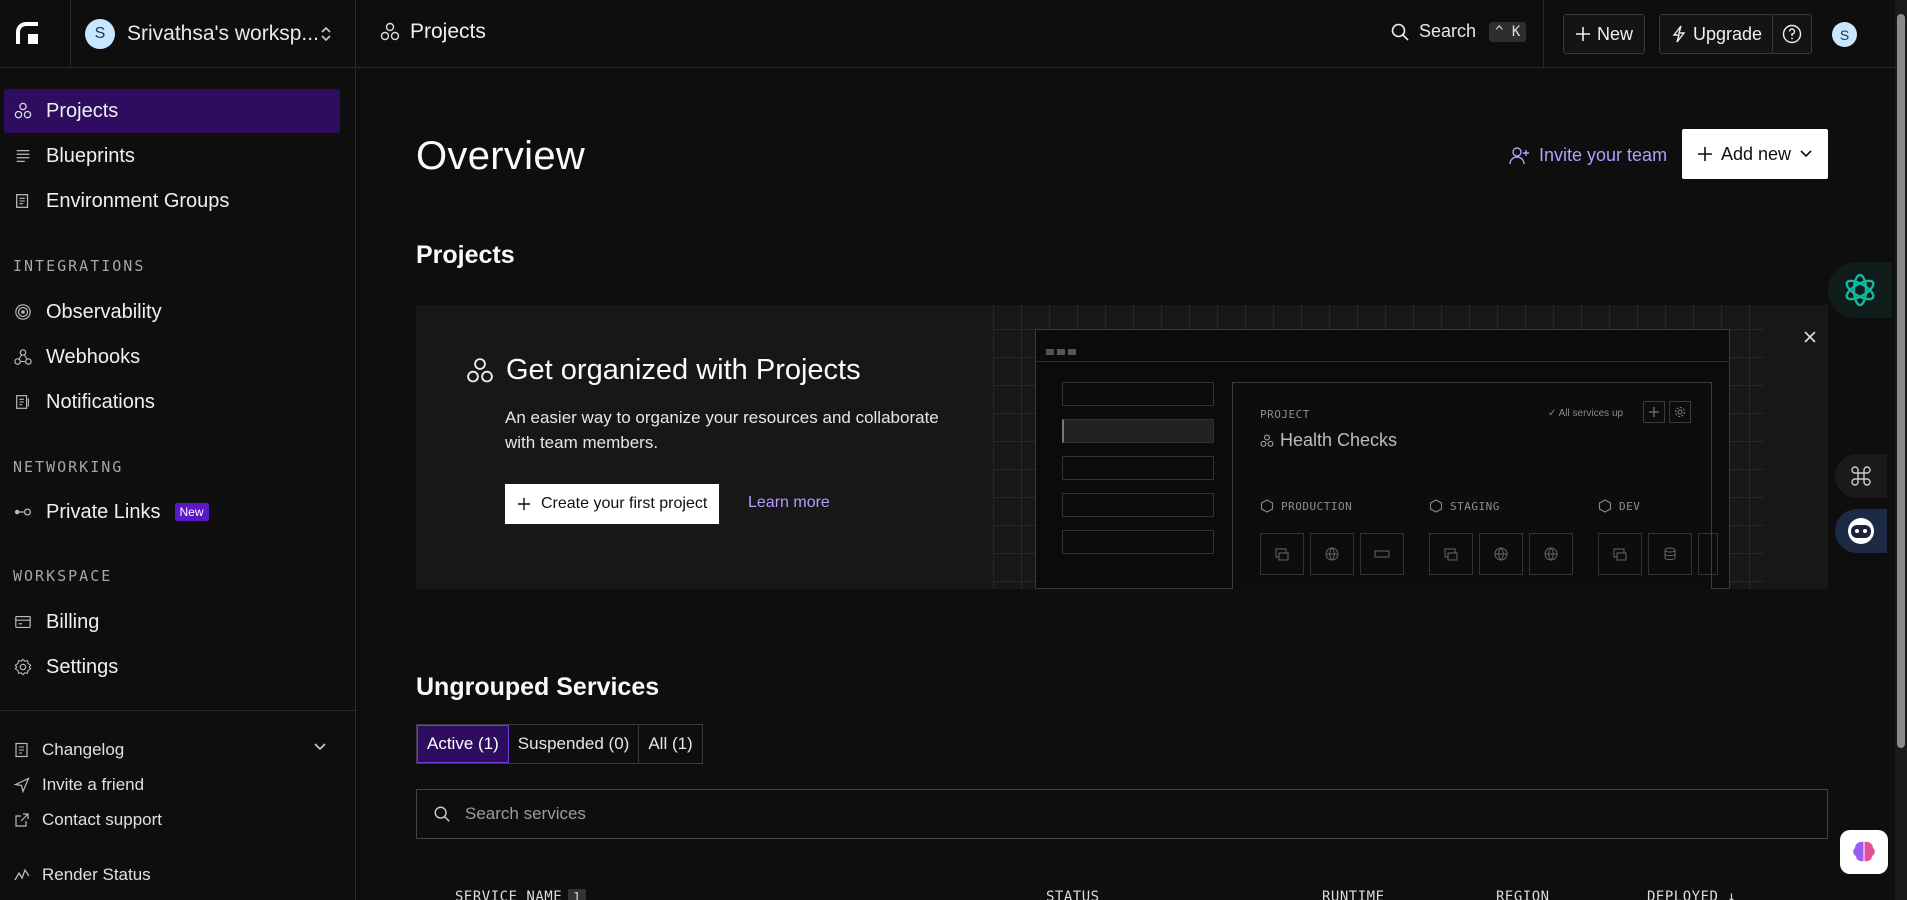 The image size is (1907, 900). I want to click on learn-more-link: Learn more, so click(789, 503).